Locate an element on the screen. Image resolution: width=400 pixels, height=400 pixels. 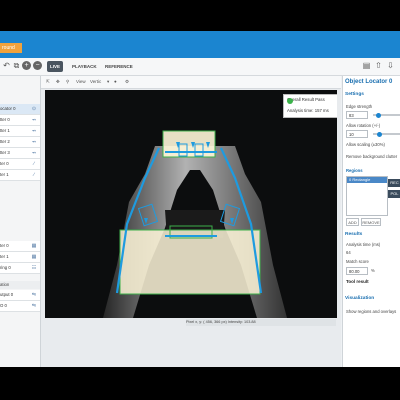
zoom-icon: ⚲ is located at coordinates (67, 82).